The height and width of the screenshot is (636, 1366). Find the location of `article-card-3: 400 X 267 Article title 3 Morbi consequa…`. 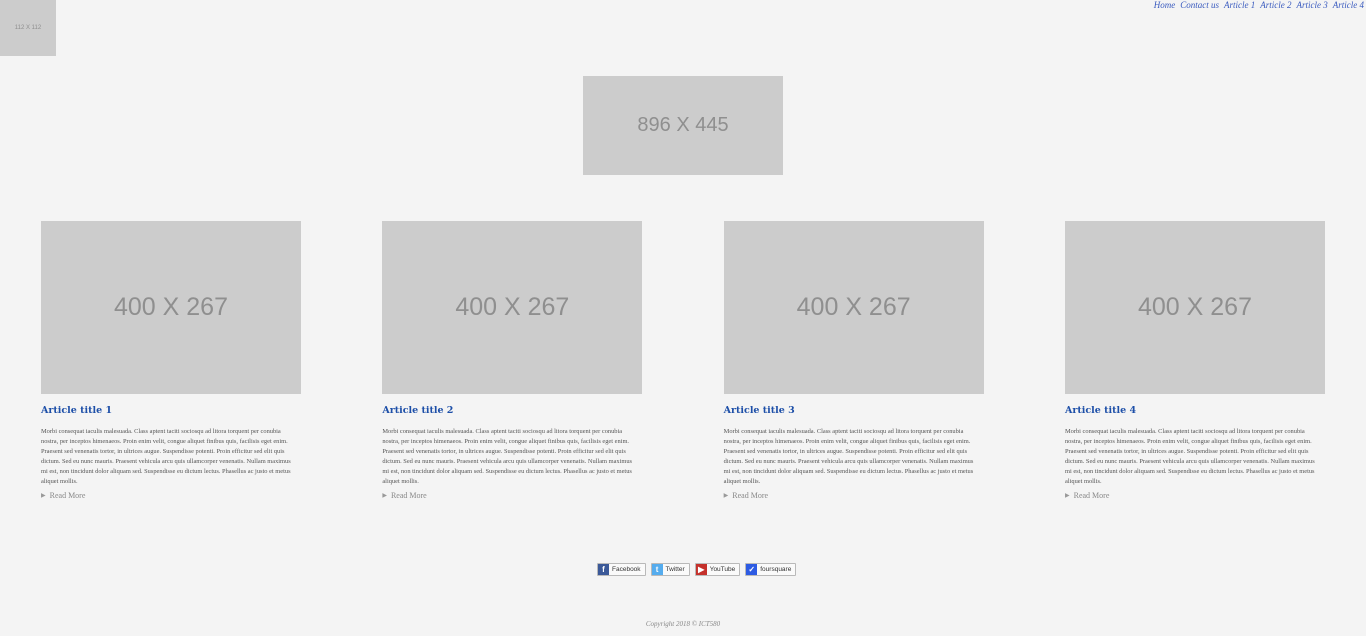

article-card-3: 400 X 267 Article title 3 Morbi consequa… is located at coordinates (853, 361).